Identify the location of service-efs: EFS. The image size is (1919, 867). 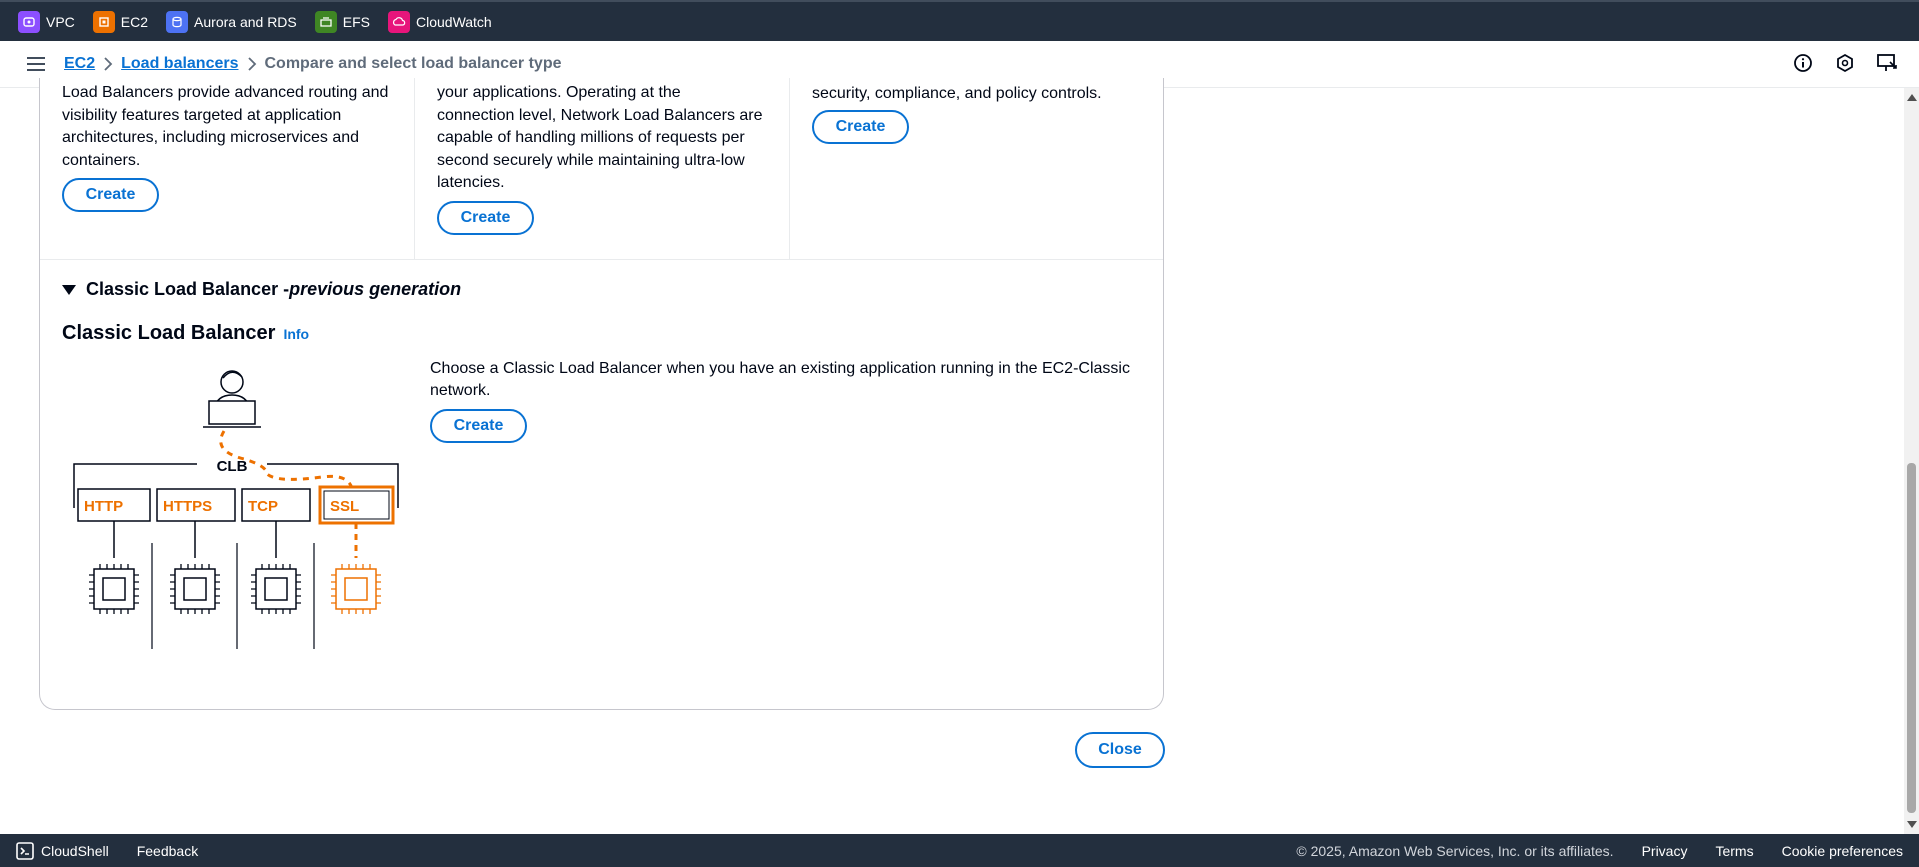
(342, 21).